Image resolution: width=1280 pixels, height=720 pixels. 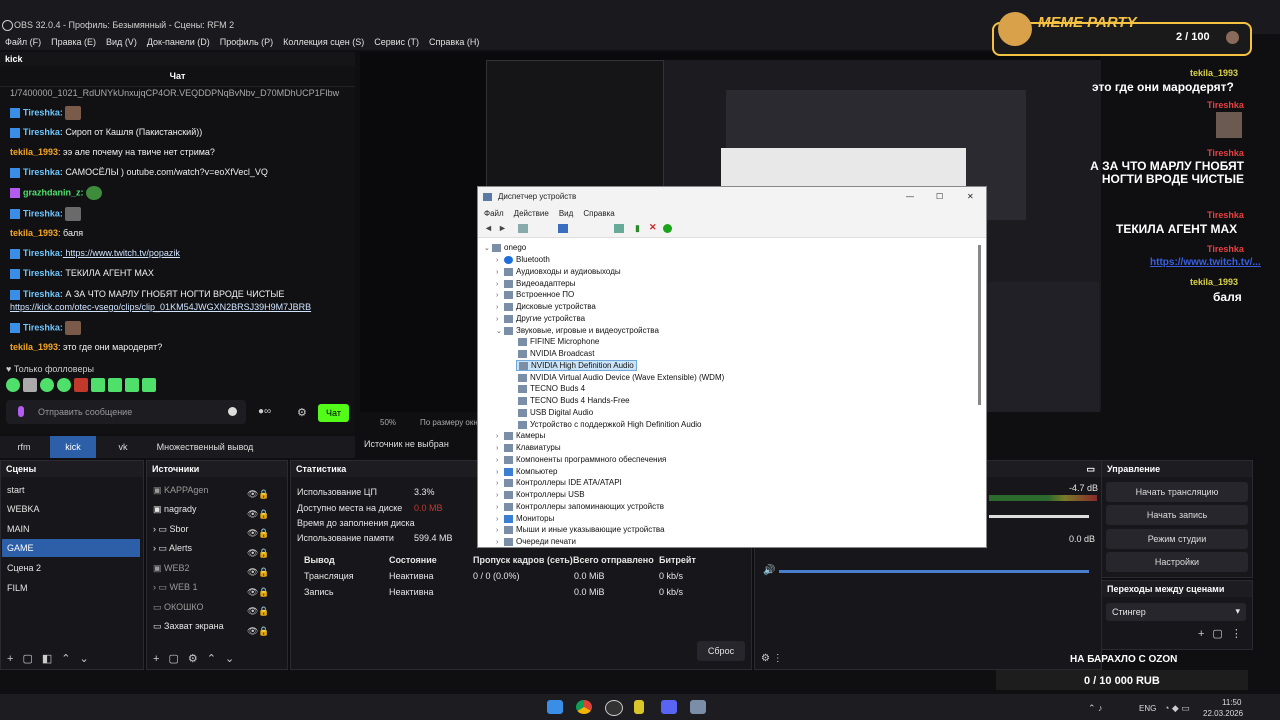 What do you see at coordinates (178, 607) in the screenshot?
I see `source-item: ▭ ОКОШКО` at bounding box center [178, 607].